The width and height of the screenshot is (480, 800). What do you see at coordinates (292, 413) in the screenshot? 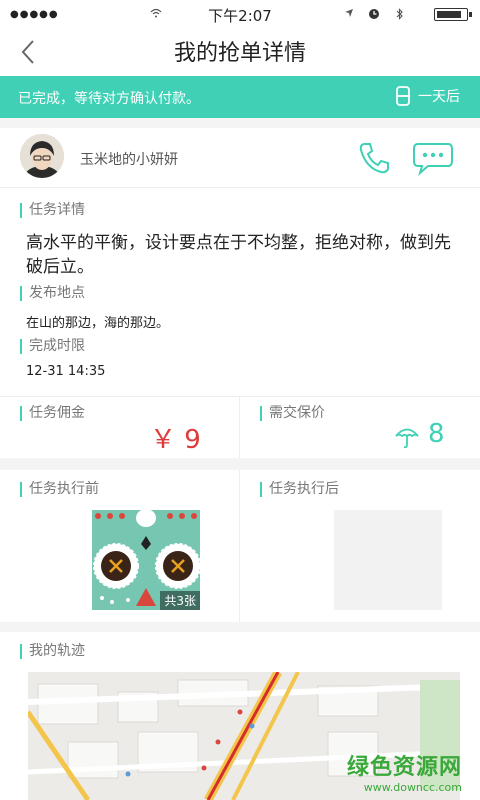
I see `deposit-label: 需交保价` at bounding box center [292, 413].